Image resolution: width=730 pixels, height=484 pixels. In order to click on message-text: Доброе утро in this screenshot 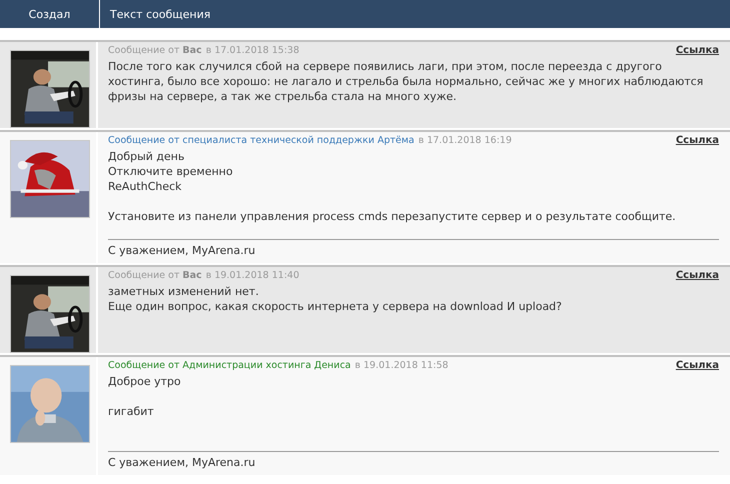, I will do `click(145, 381)`.